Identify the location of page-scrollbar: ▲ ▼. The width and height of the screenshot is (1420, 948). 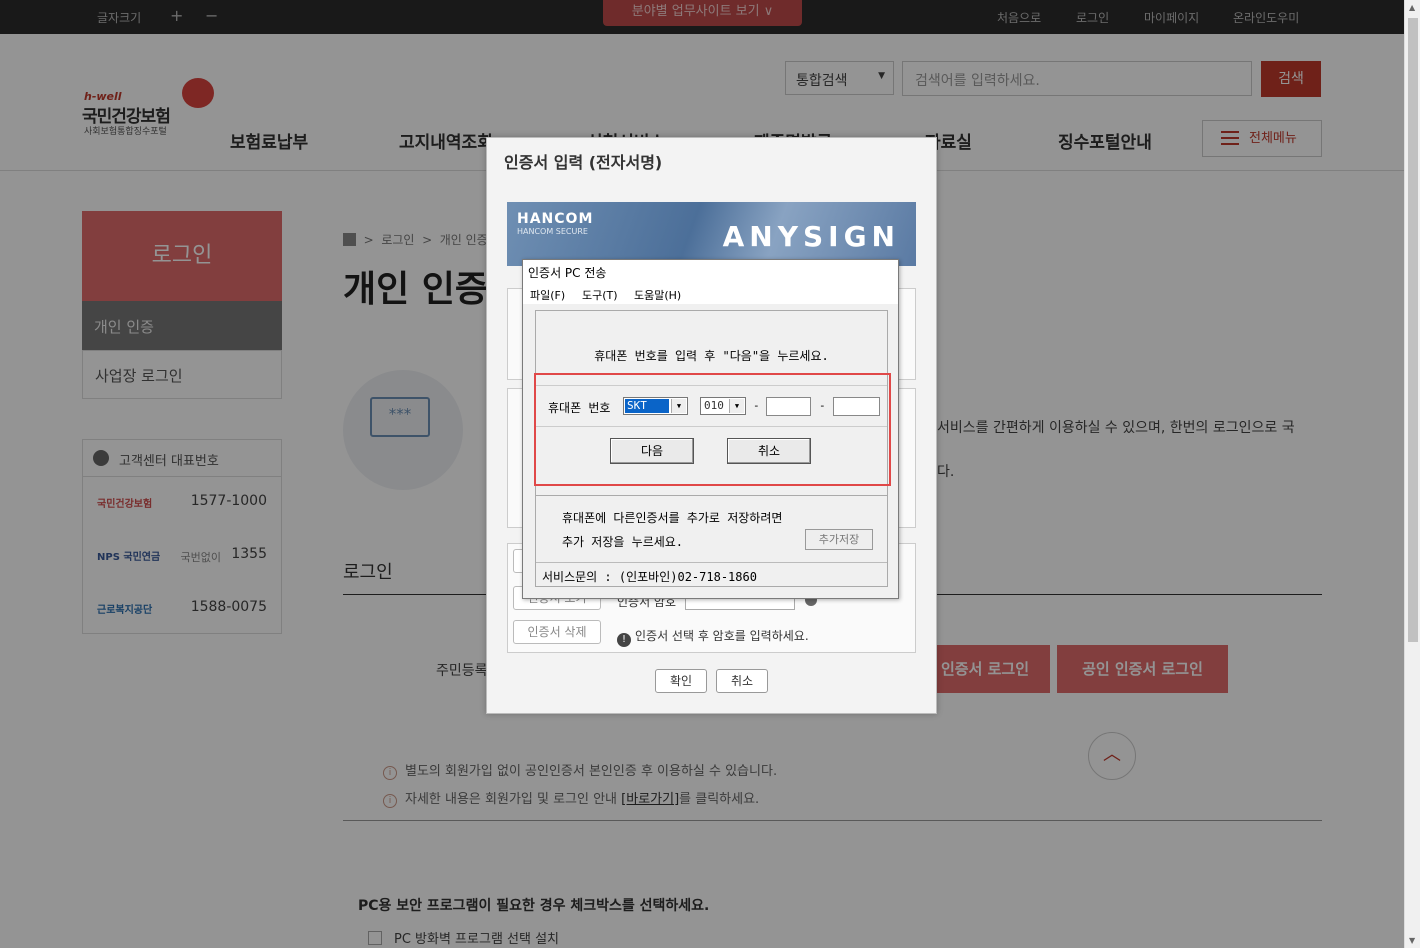
(1412, 474).